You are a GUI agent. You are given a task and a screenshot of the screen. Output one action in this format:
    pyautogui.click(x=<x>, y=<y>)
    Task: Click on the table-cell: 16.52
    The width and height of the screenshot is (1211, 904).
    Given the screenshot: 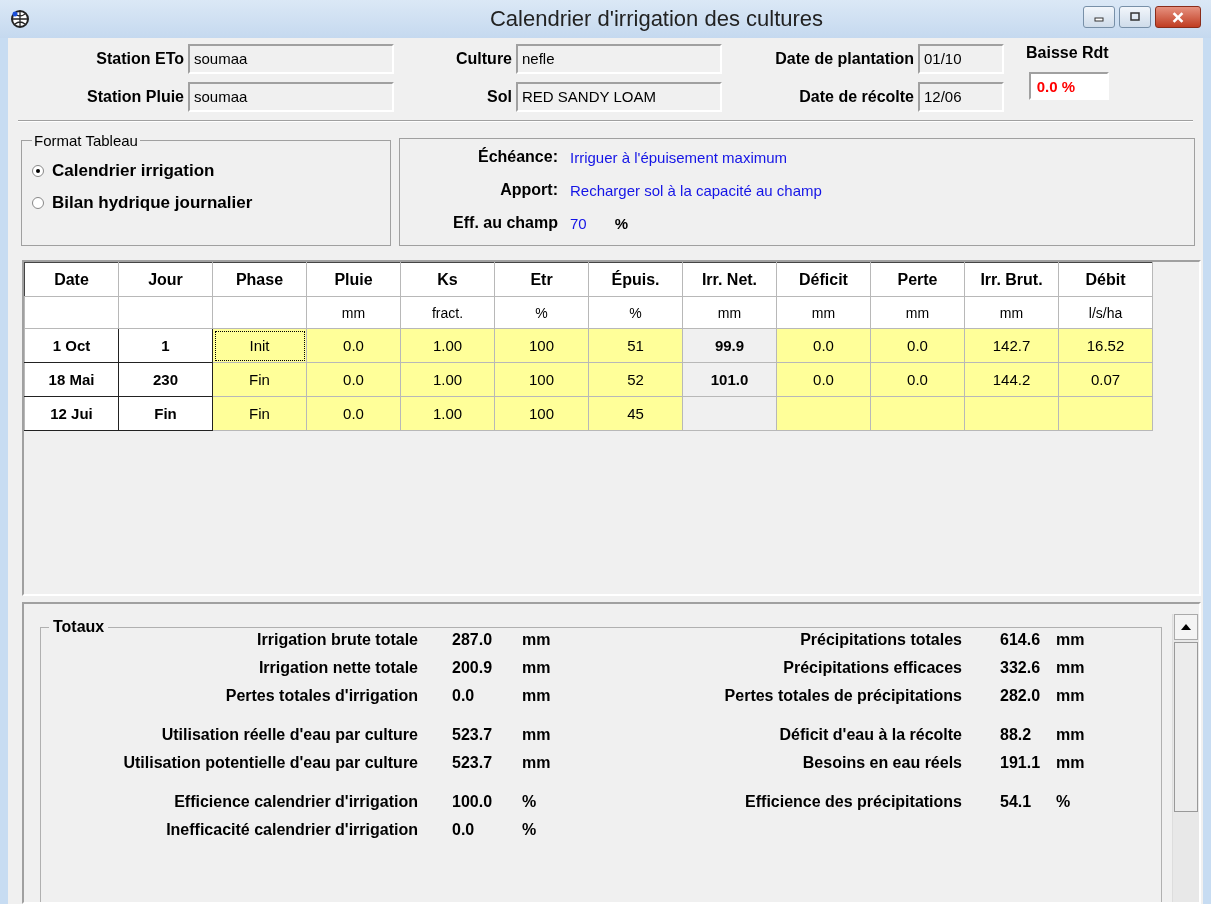 What is the action you would take?
    pyautogui.click(x=1105, y=345)
    